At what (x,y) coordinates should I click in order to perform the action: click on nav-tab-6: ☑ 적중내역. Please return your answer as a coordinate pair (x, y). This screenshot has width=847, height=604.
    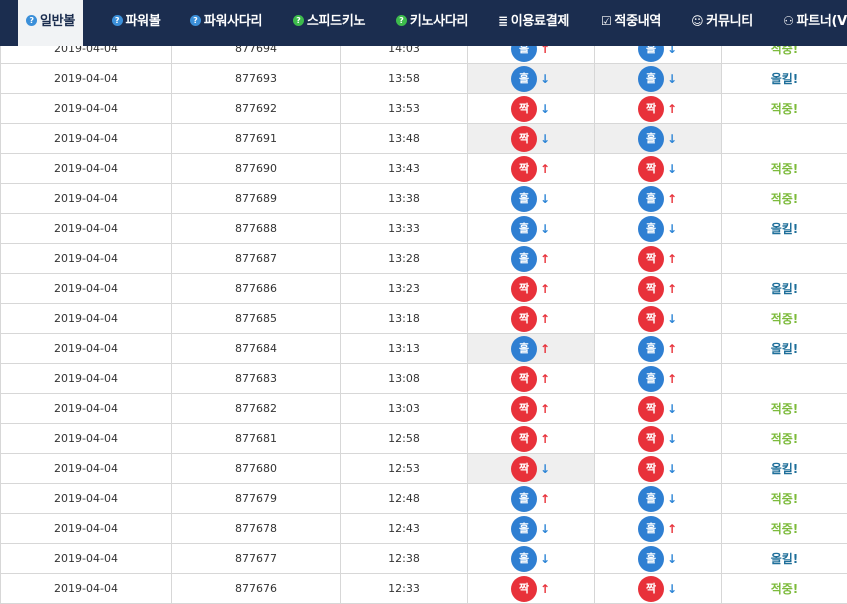
    Looking at the image, I should click on (631, 23).